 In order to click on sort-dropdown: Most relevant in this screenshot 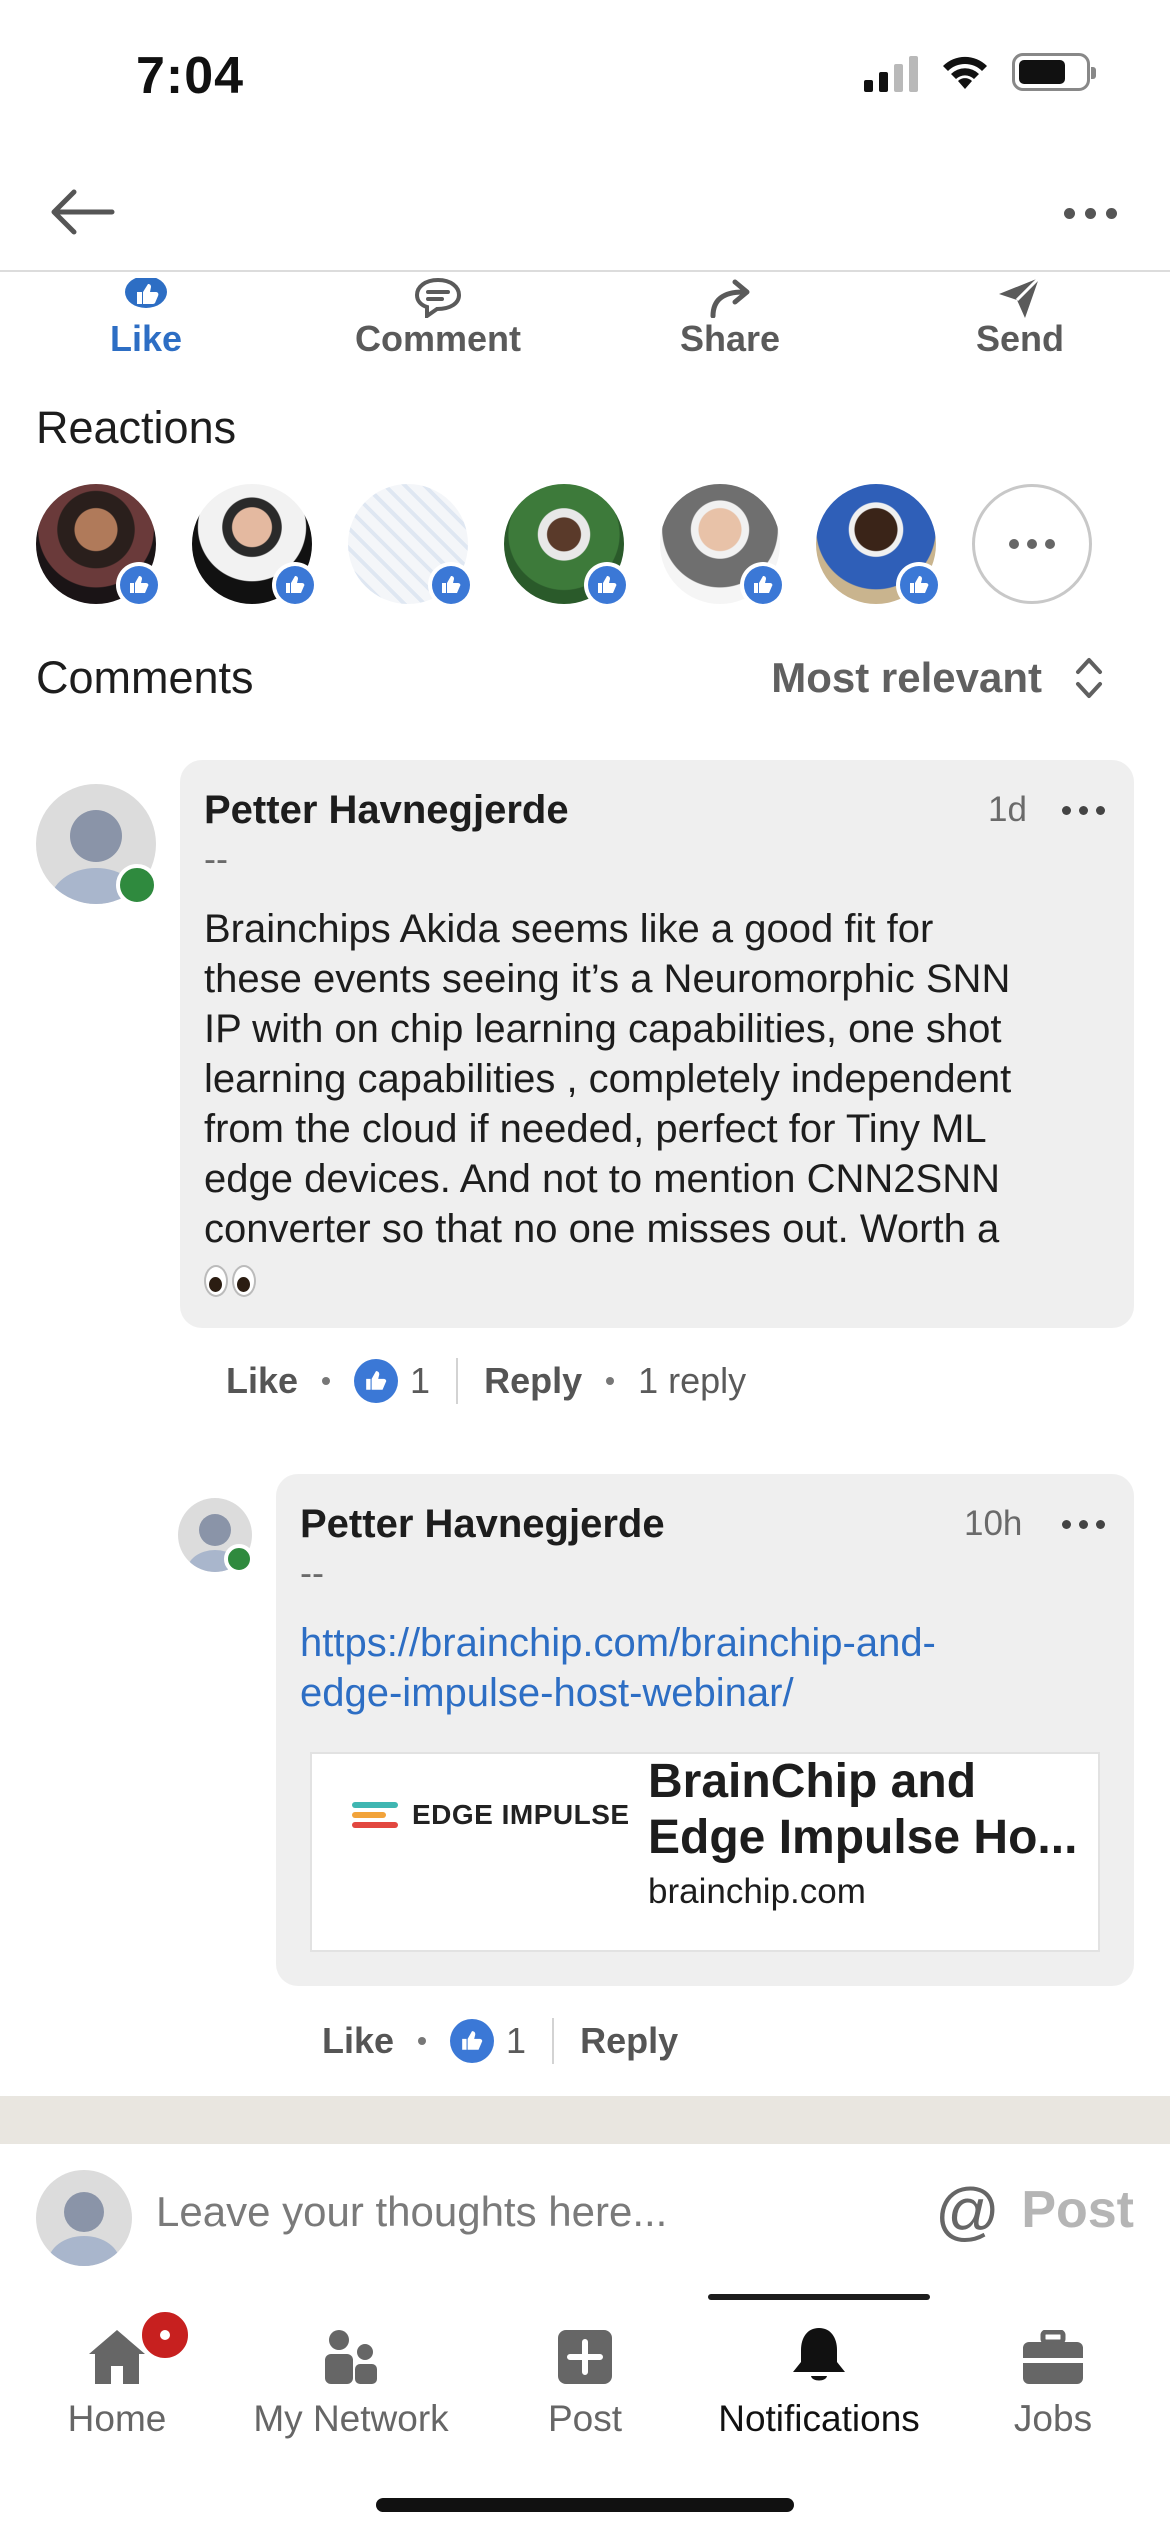, I will do `click(938, 678)`.